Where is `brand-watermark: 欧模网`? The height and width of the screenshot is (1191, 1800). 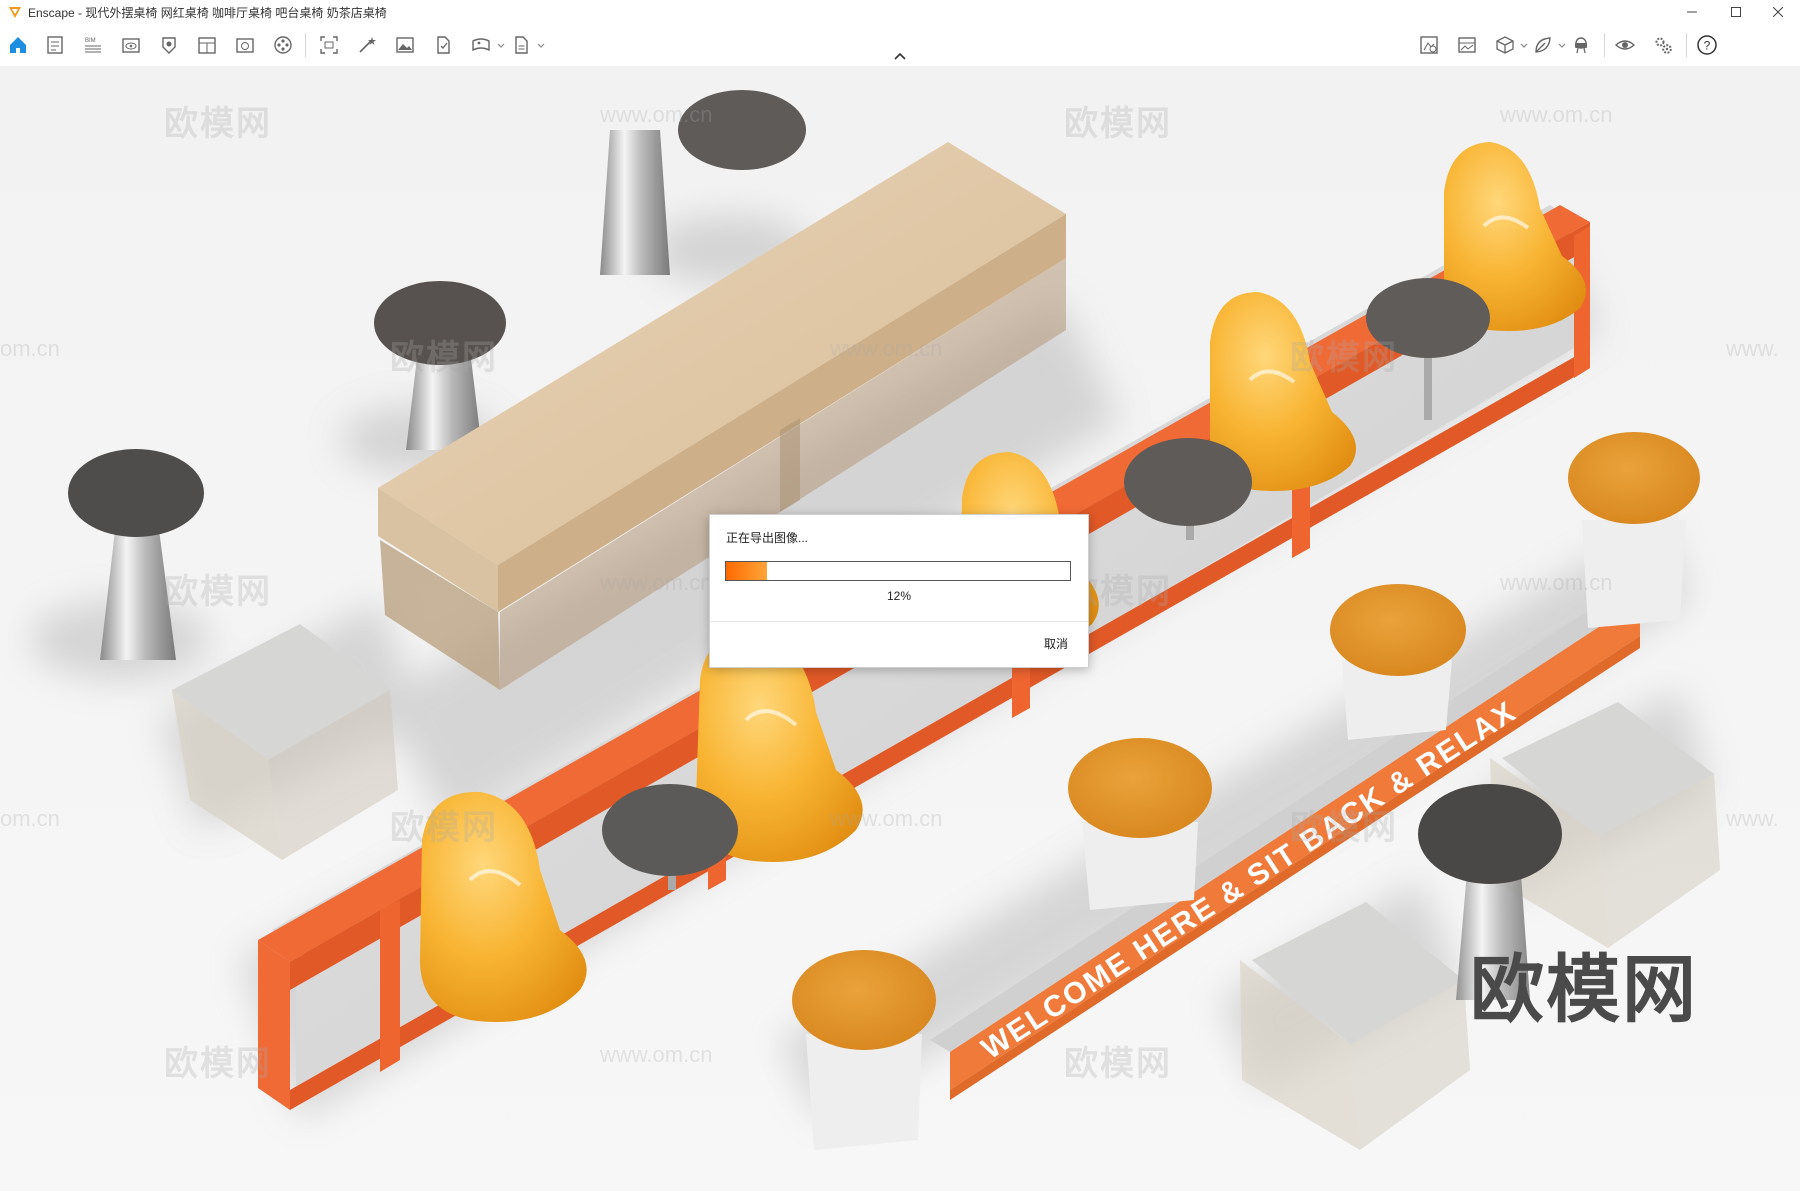
brand-watermark: 欧模网 is located at coordinates (1584, 989).